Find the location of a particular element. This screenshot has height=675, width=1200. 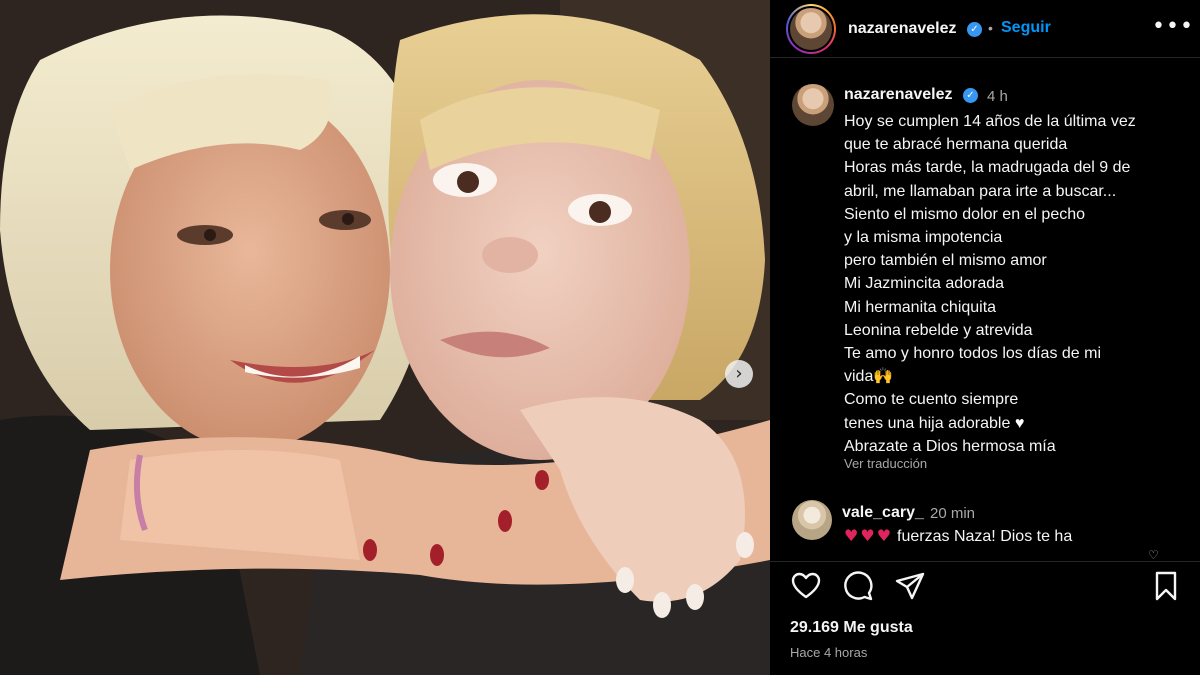

caption-line: Hoy se cumplen 14 años de la última vez is located at coordinates (990, 121).